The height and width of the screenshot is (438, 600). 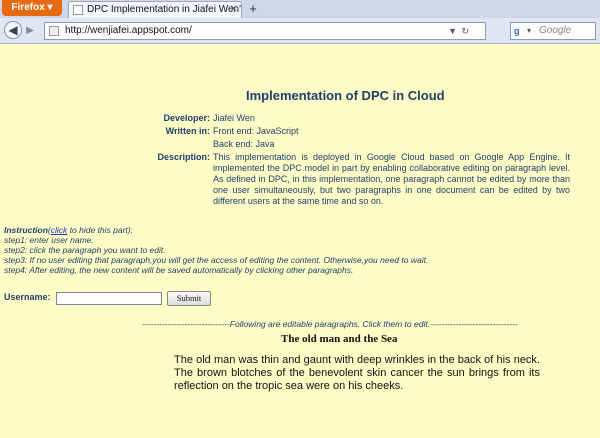 What do you see at coordinates (78, 10) in the screenshot?
I see `page-favicon-icon` at bounding box center [78, 10].